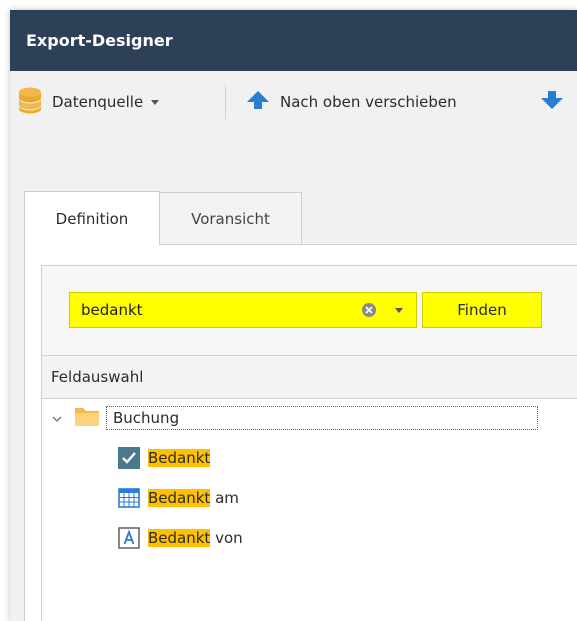  Describe the element at coordinates (30, 102) in the screenshot. I see `database-icon` at that location.